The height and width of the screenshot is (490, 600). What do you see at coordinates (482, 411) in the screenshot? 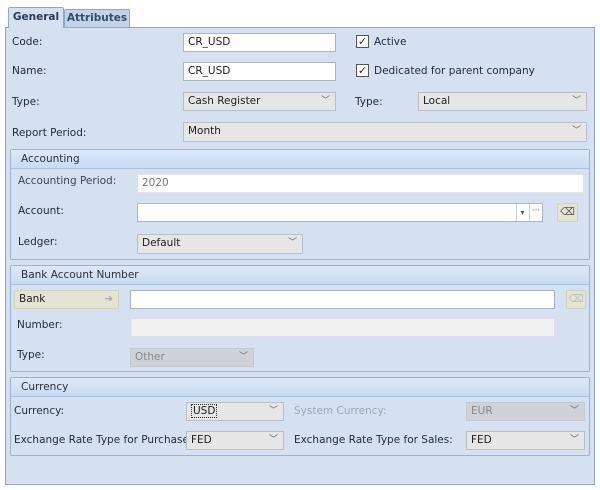
I see `system-currency-value: EUR` at bounding box center [482, 411].